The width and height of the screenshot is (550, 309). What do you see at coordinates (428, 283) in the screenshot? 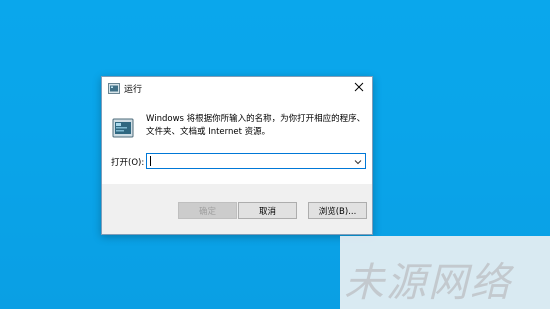
I see `watermark-text: 未源网络` at bounding box center [428, 283].